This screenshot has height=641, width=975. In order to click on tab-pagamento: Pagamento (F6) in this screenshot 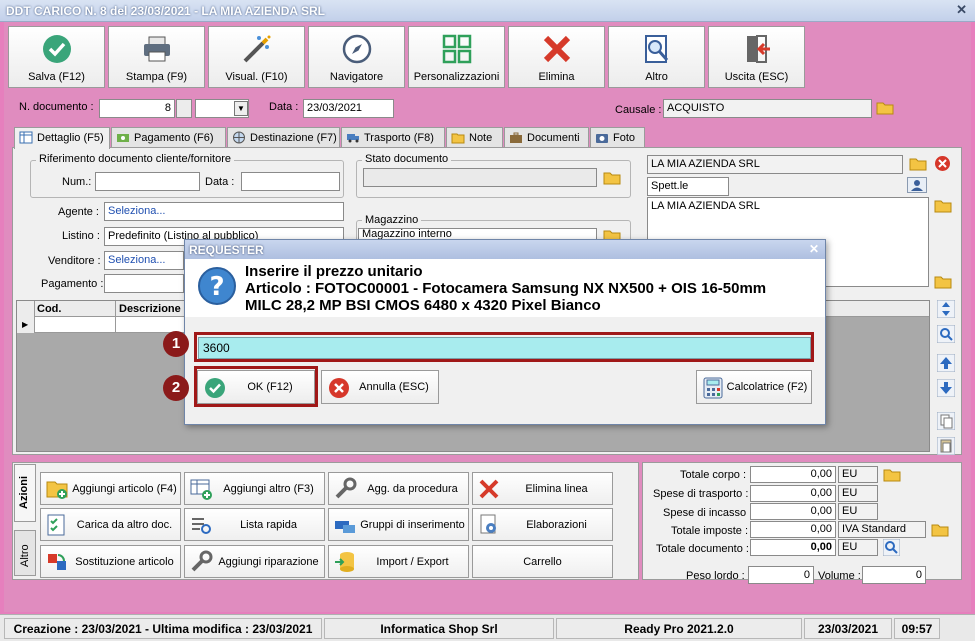, I will do `click(168, 137)`.